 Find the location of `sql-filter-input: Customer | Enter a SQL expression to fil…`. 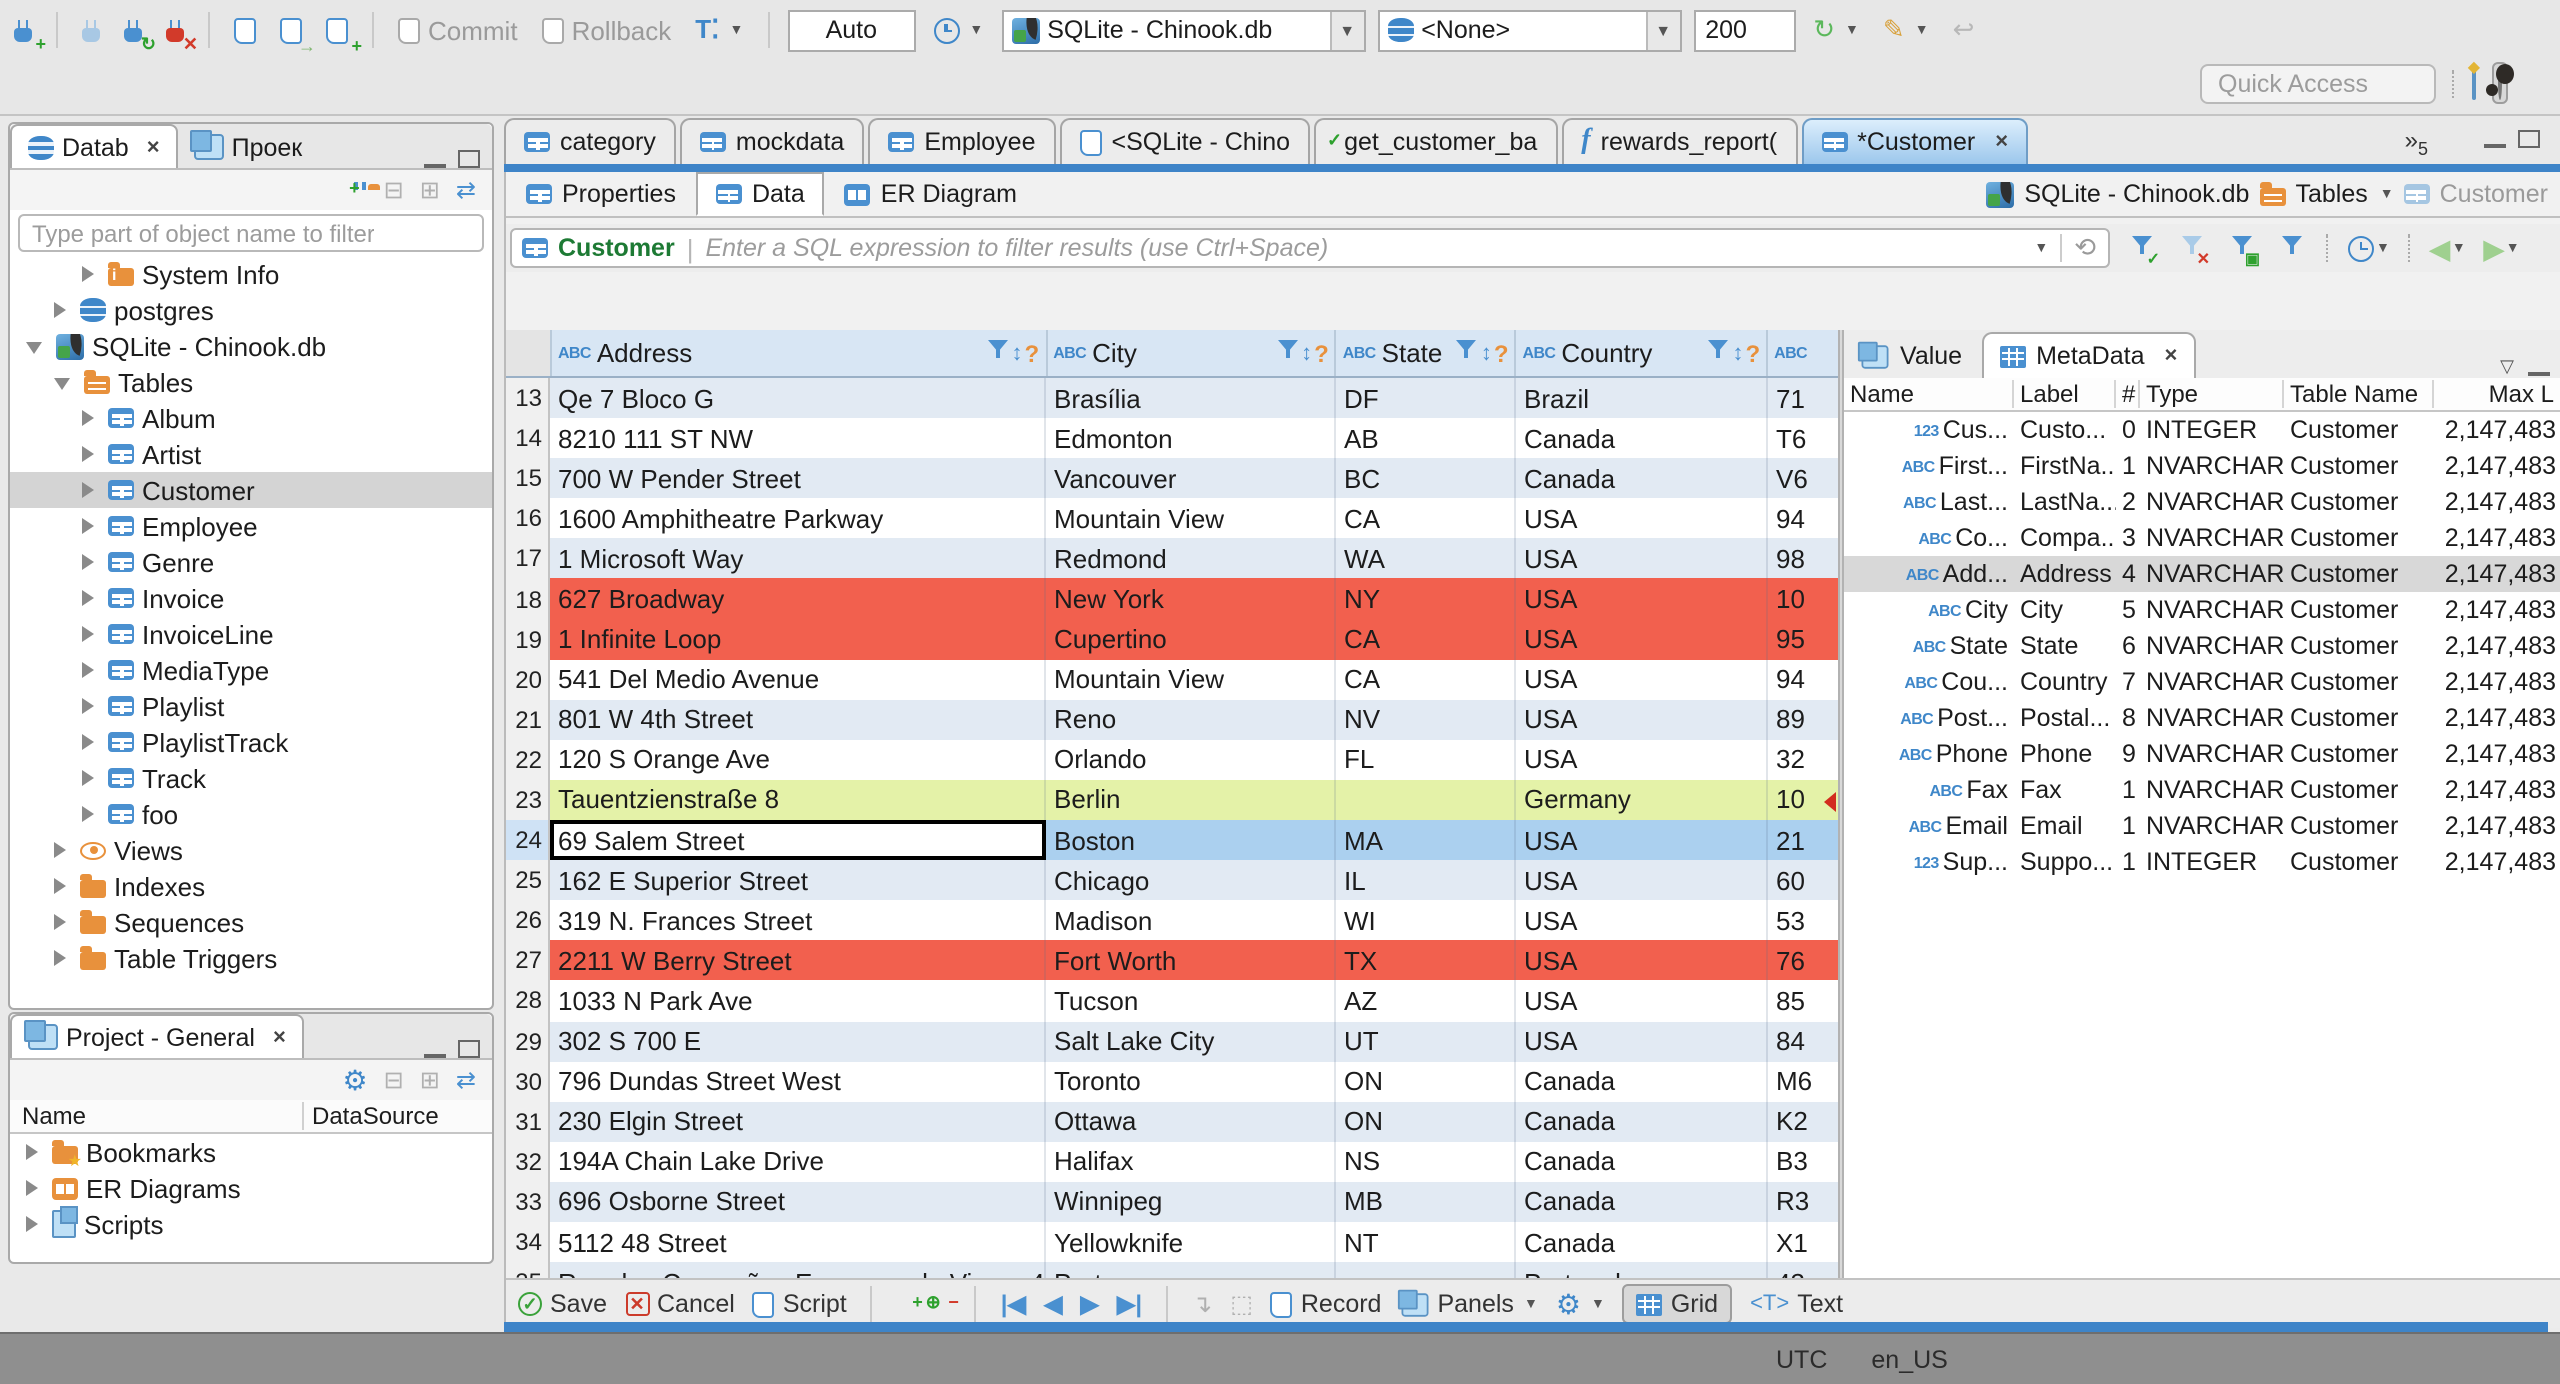

sql-filter-input: Customer | Enter a SQL expression to fil… is located at coordinates (1310, 248).